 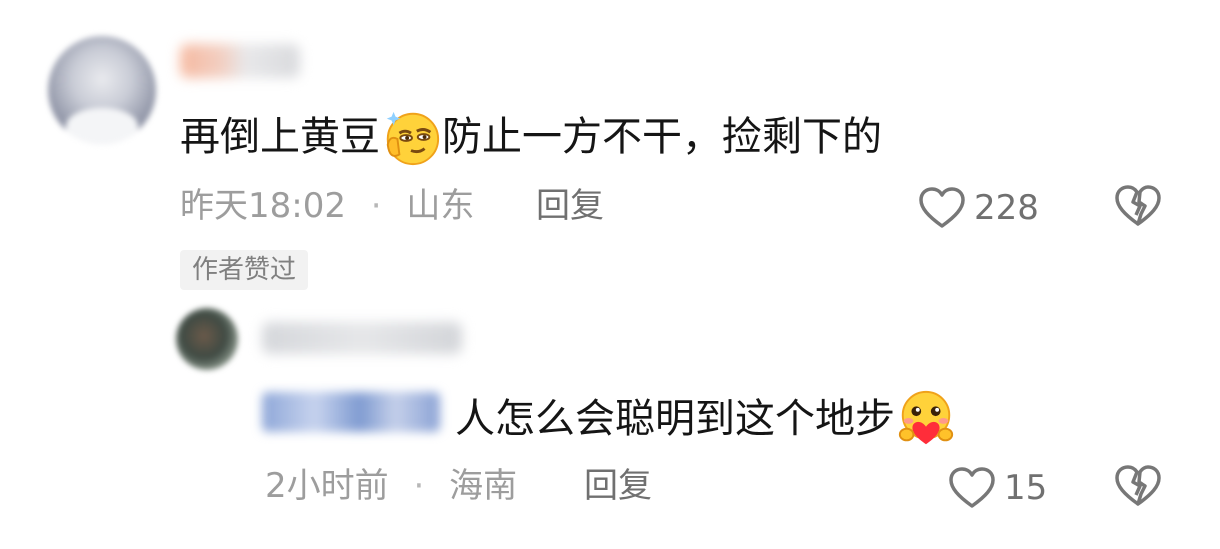 I want to click on reply-dislike-button, so click(x=1138, y=488).